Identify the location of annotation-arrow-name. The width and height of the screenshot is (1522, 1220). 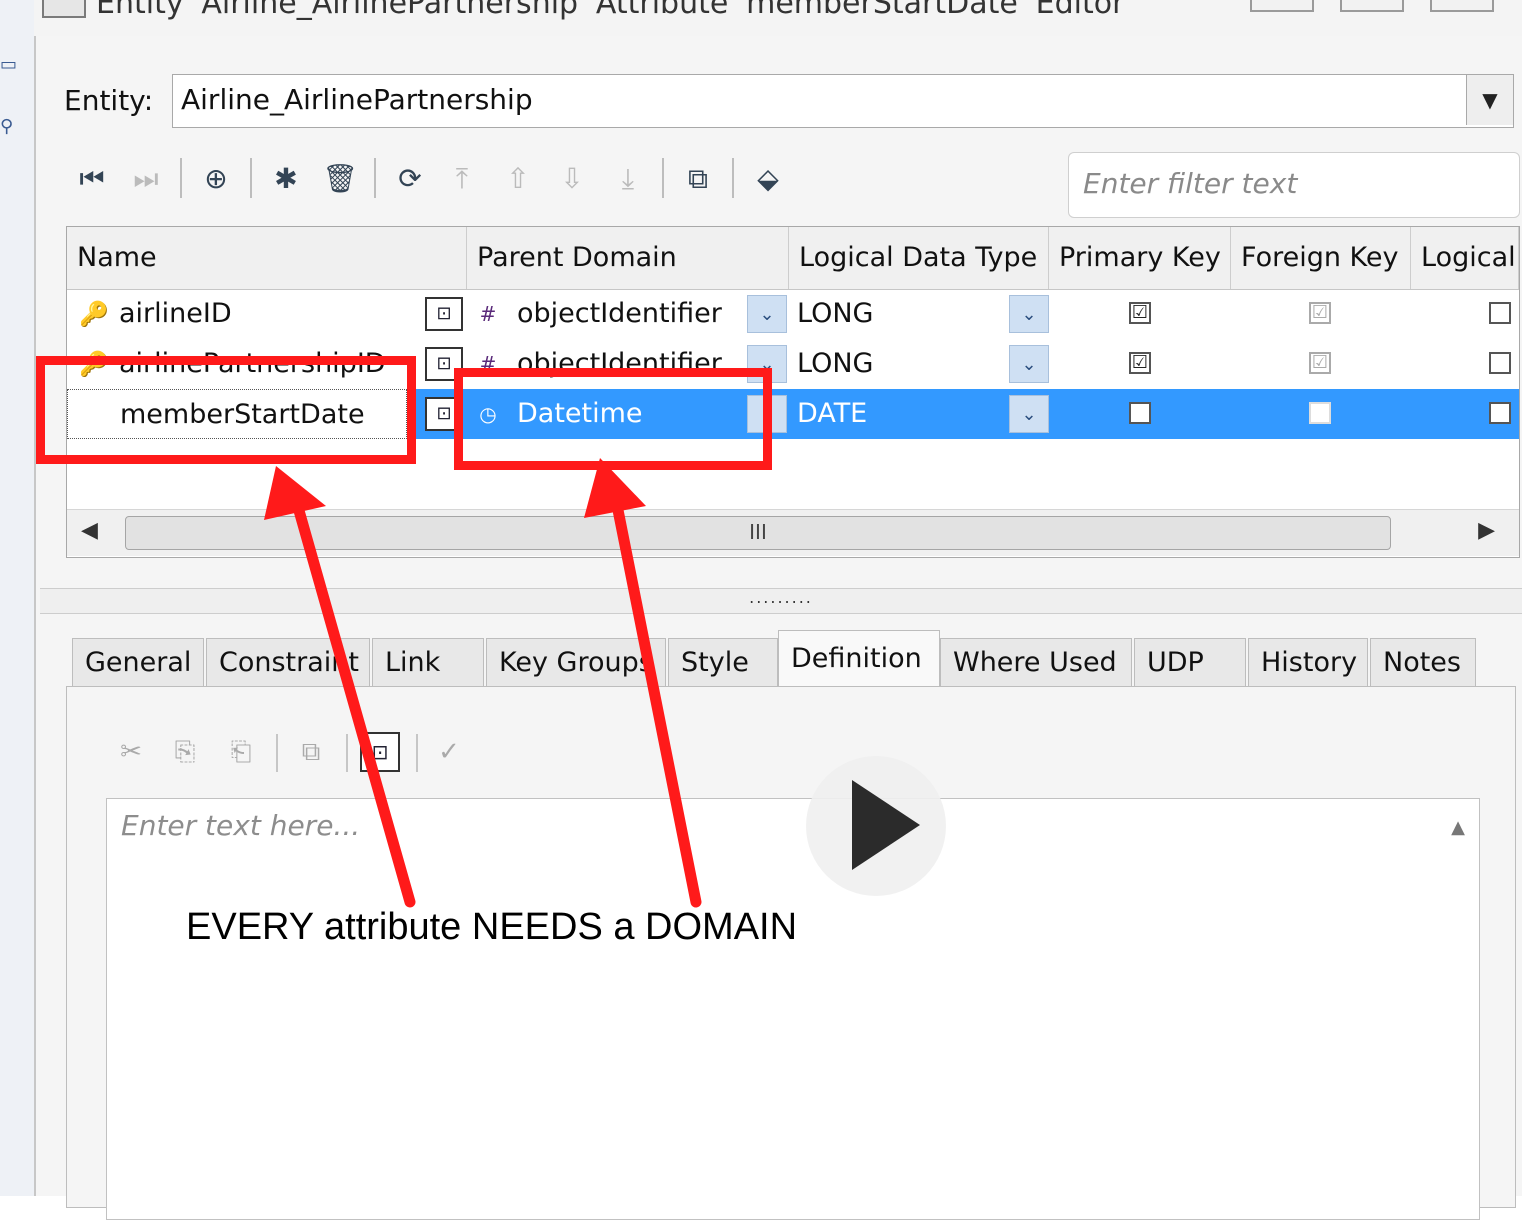
(353, 701).